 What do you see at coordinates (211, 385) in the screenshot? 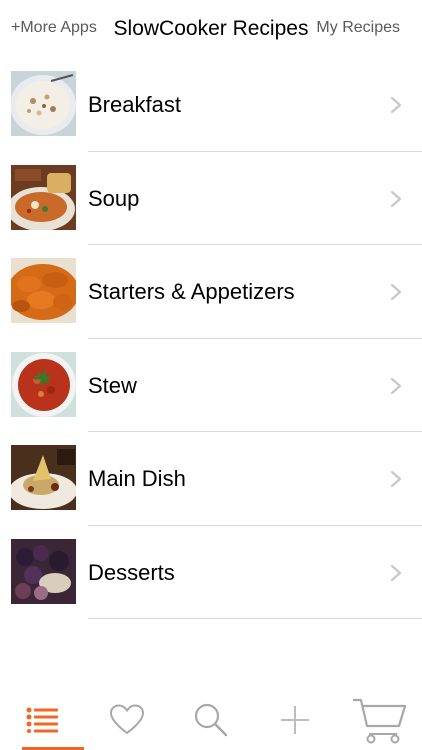
I see `list-item-stew: Stew` at bounding box center [211, 385].